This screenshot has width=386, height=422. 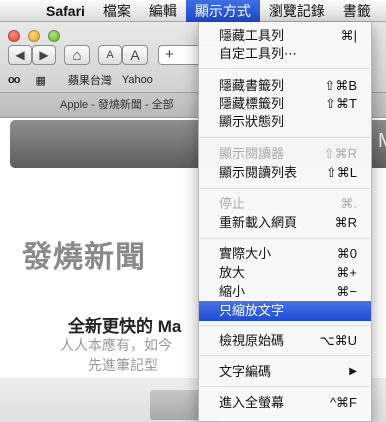 I want to click on bookmark-apple-taiwan: 蘋果台灣, so click(x=90, y=80).